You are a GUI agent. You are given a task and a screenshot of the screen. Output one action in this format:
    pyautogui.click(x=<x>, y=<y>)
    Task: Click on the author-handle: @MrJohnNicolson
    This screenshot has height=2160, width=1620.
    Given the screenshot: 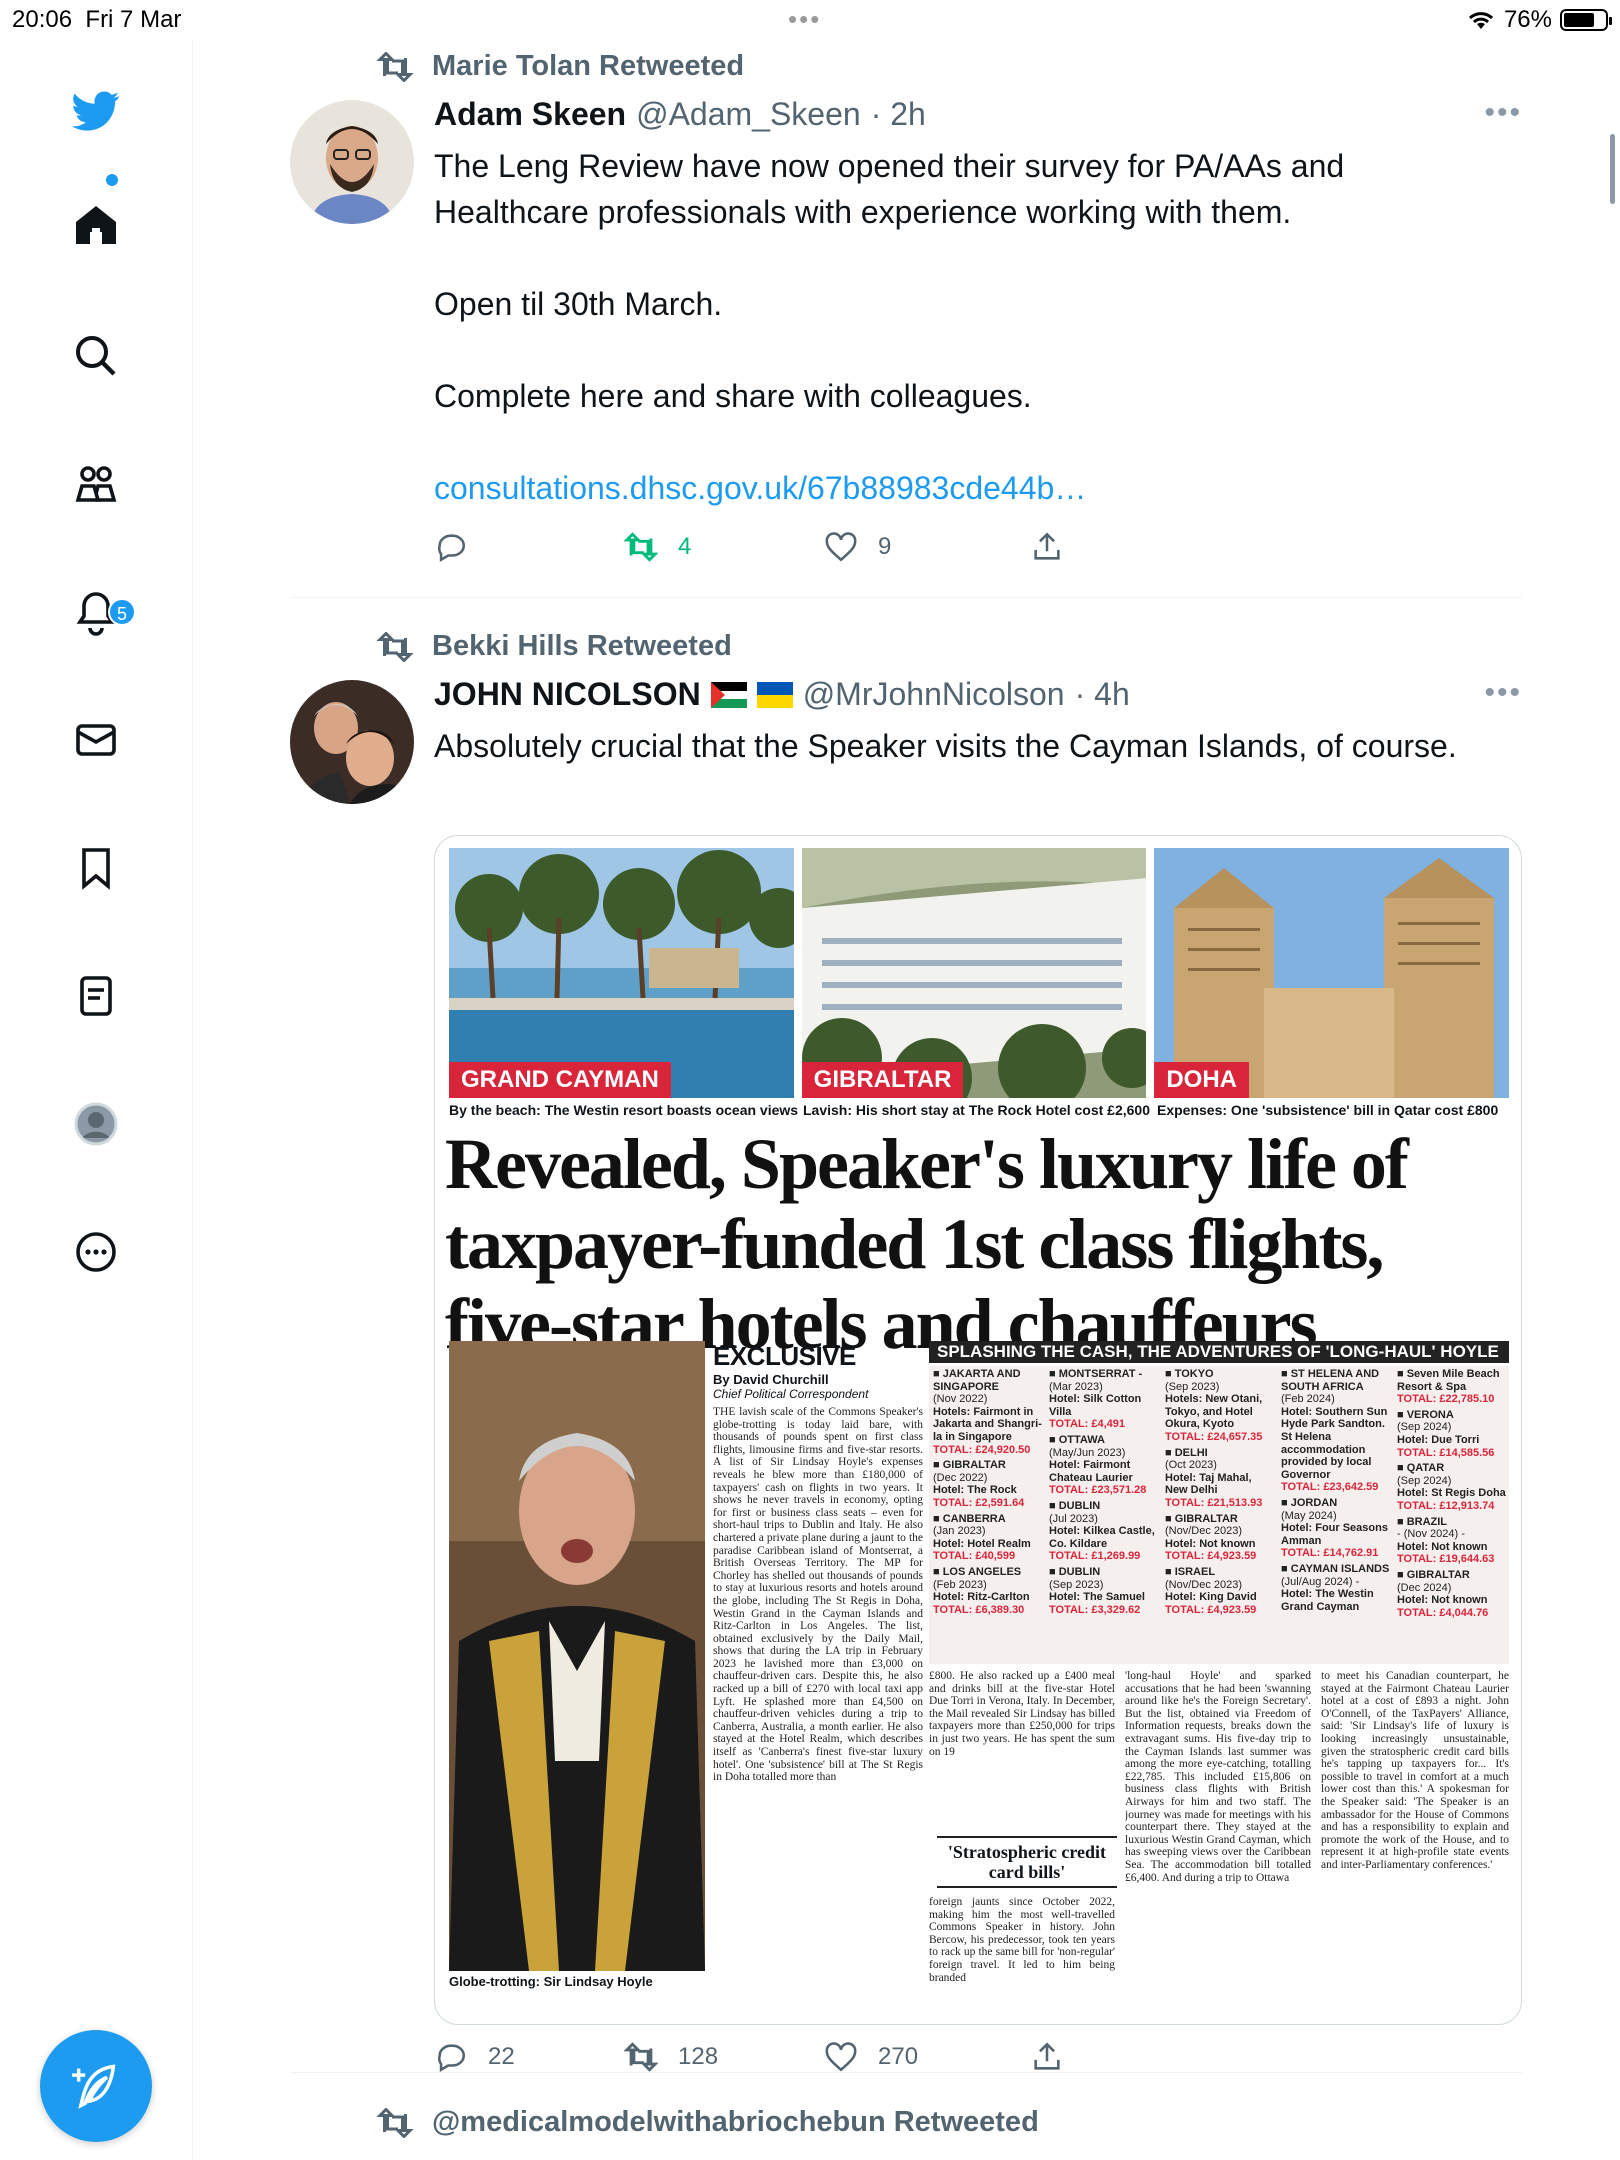 What is the action you would take?
    pyautogui.click(x=934, y=694)
    